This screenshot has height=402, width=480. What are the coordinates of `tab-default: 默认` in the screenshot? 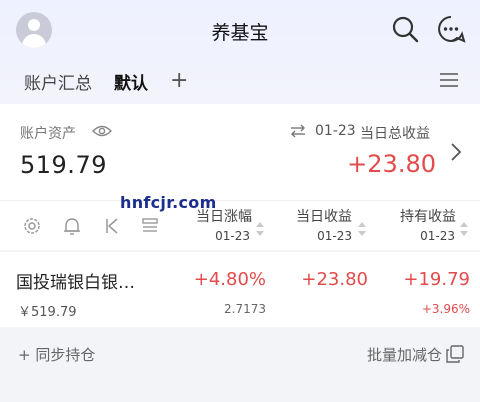 It's located at (131, 81).